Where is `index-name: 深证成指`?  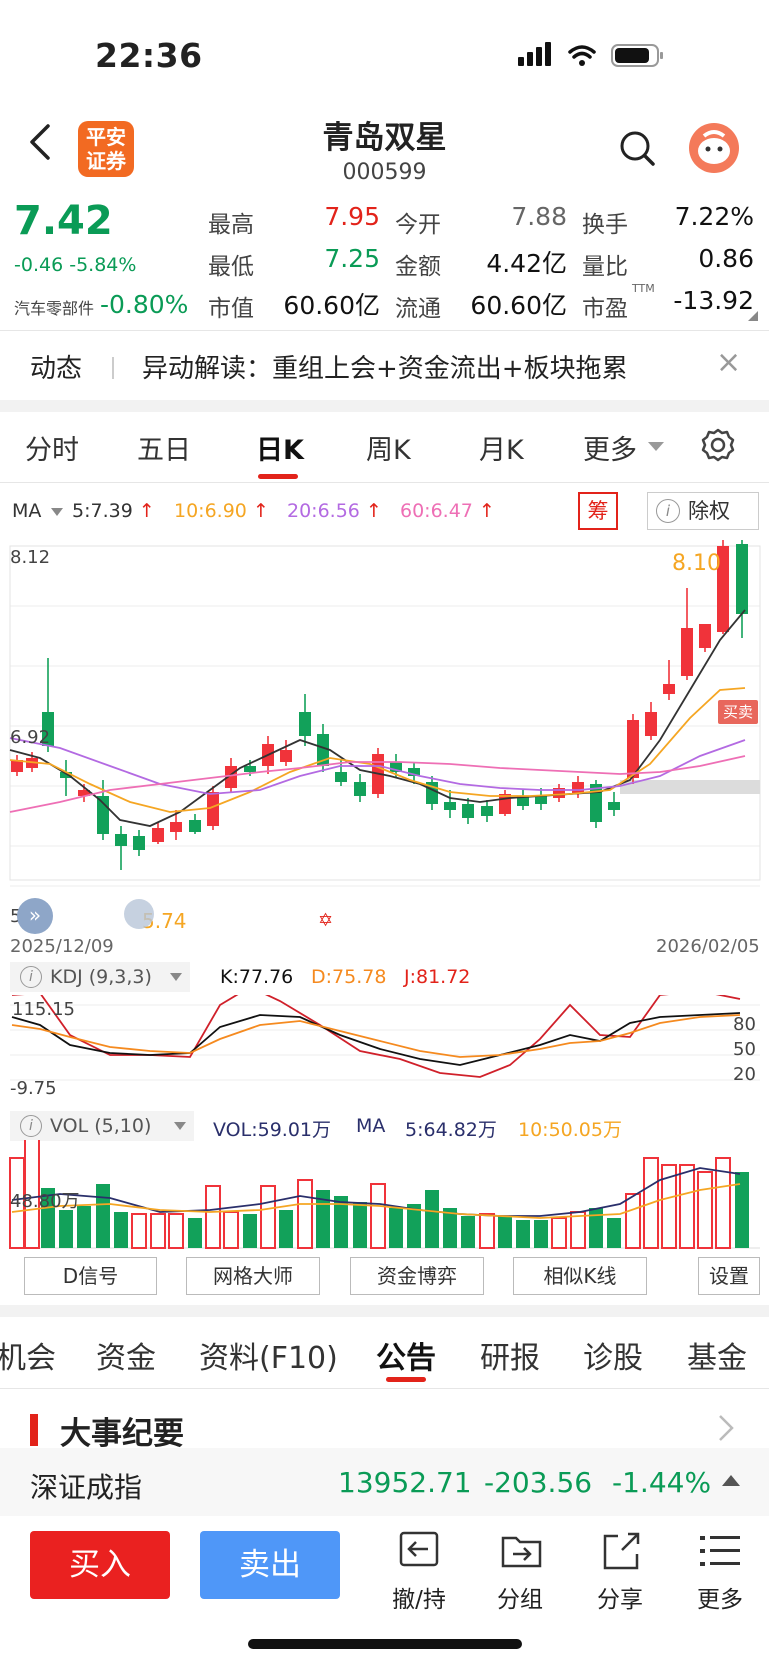 index-name: 深证成指 is located at coordinates (86, 1486).